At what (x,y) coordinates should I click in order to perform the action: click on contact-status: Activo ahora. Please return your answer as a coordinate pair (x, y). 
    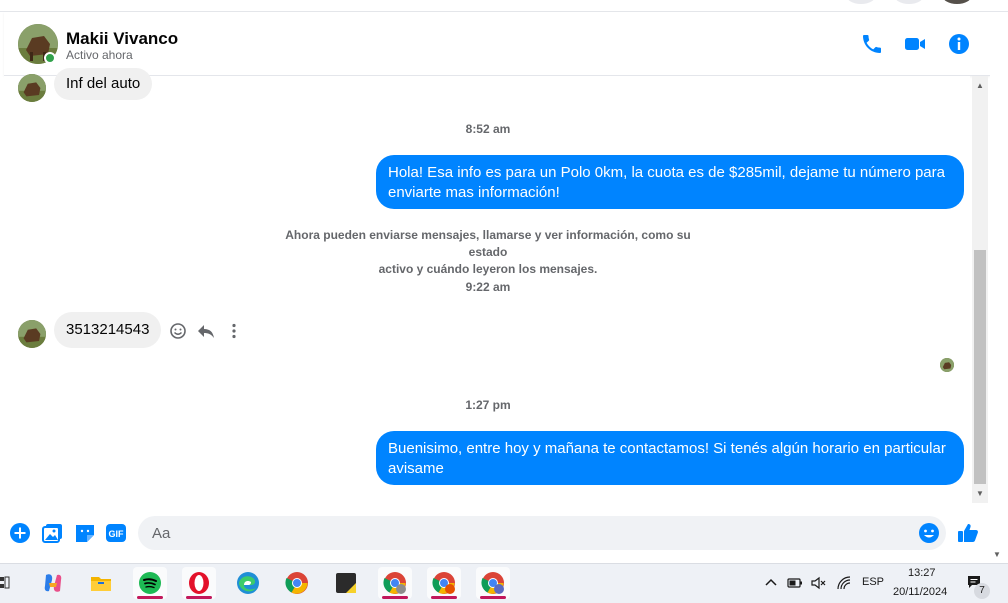
    Looking at the image, I should click on (99, 55).